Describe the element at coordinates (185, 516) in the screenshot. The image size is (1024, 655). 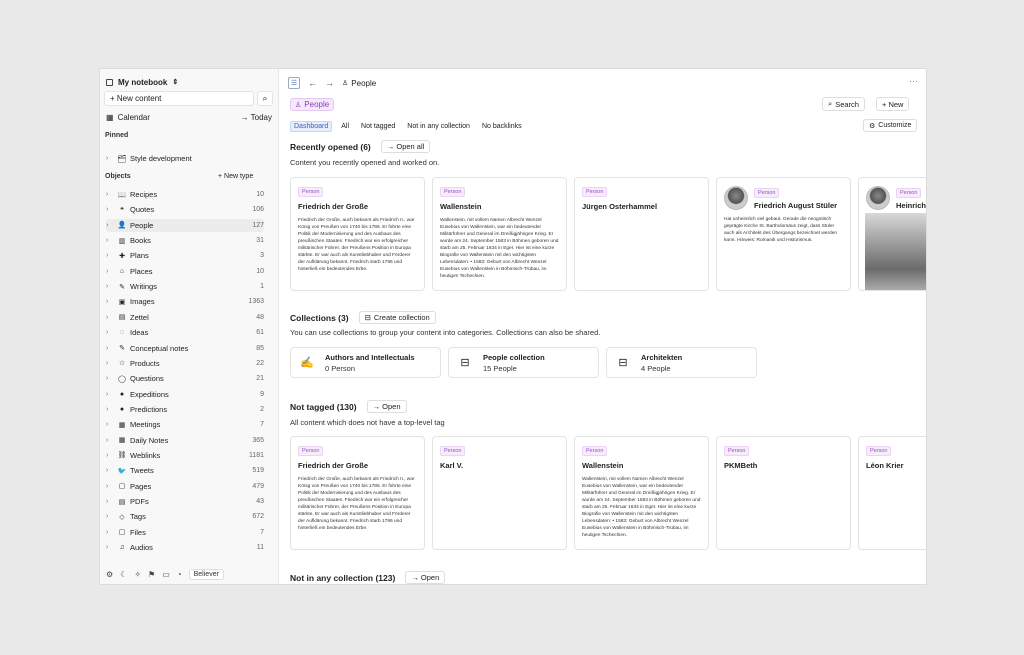
I see `sidebar-item-tags: › ◇ Tags 672` at that location.